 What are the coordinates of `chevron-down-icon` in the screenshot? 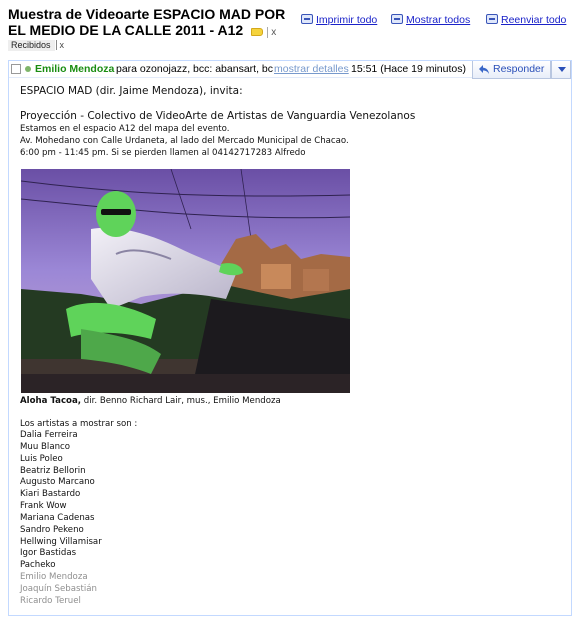 It's located at (562, 69).